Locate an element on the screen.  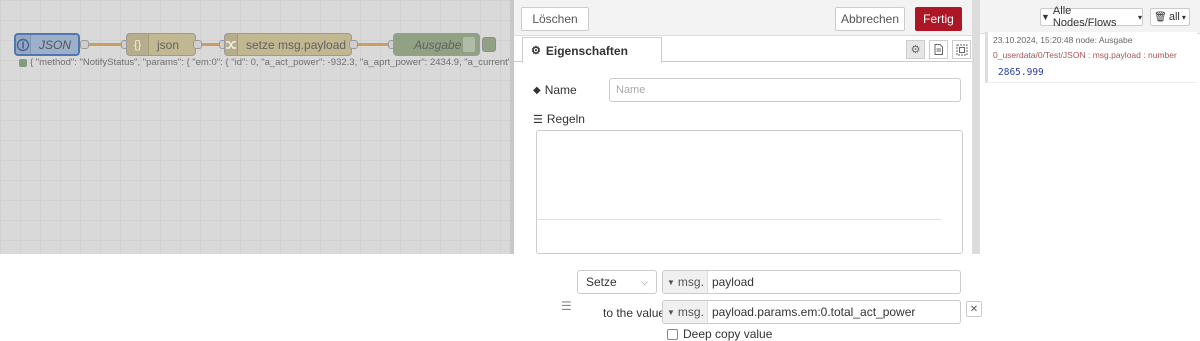
tag-icon: ◆ is located at coordinates (537, 90).